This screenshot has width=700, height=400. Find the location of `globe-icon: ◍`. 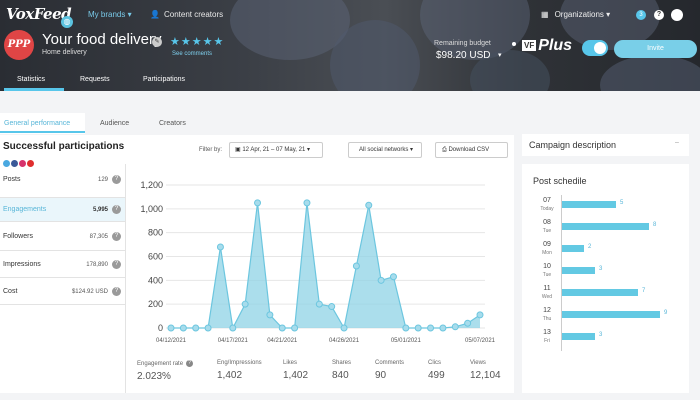

globe-icon: ◍ is located at coordinates (67, 22).